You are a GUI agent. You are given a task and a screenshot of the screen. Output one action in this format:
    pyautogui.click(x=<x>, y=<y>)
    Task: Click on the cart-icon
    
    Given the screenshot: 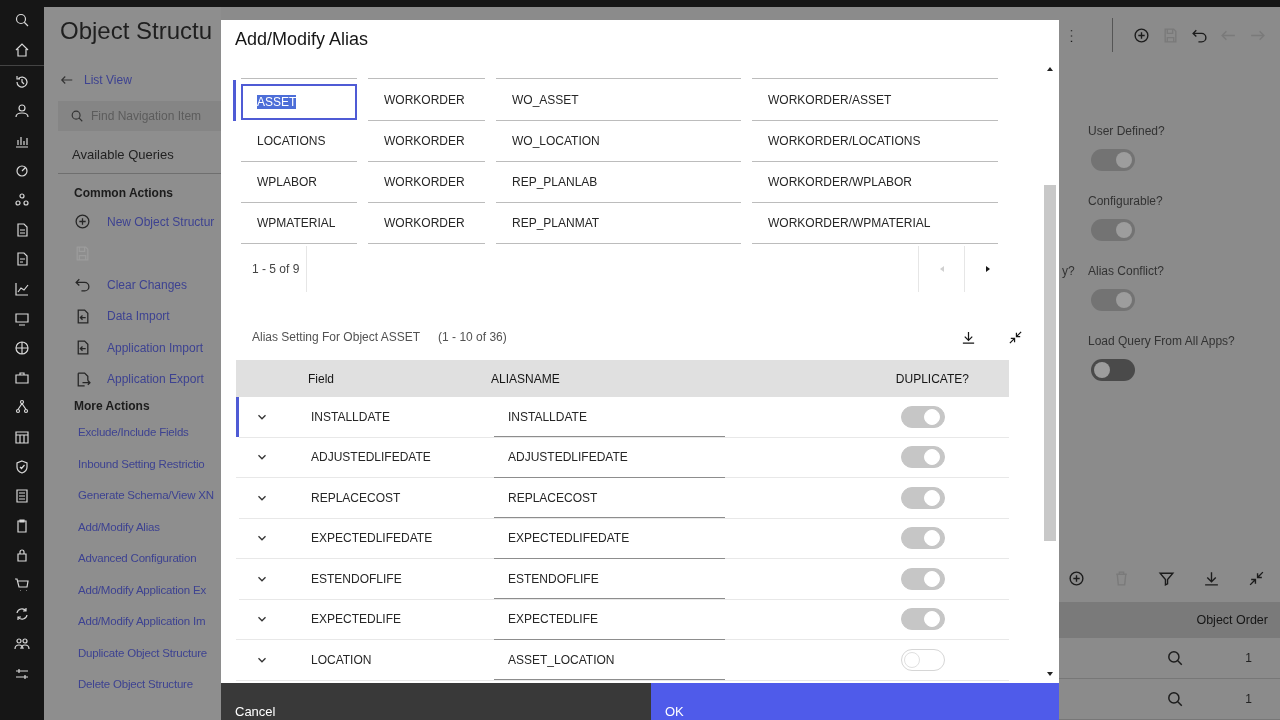 What is the action you would take?
    pyautogui.click(x=22, y=584)
    